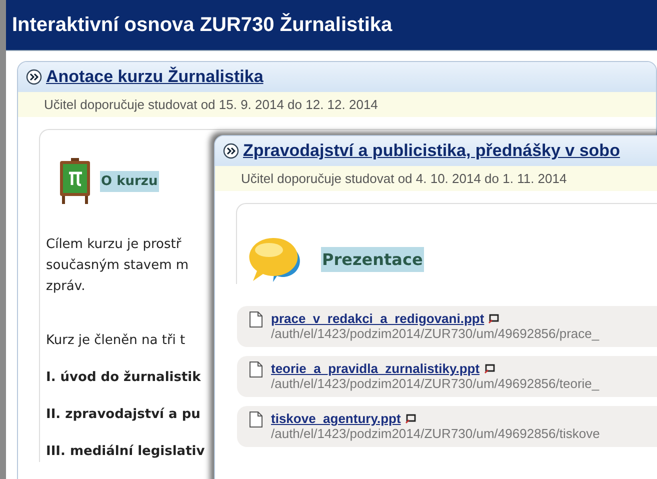 The height and width of the screenshot is (479, 657). I want to click on pi-board-icon, so click(75, 181).